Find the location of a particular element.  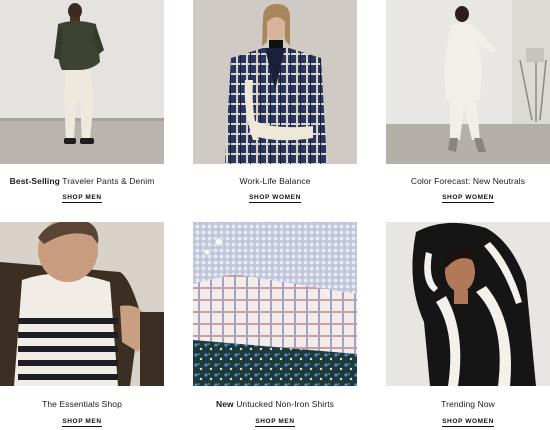

product-card-trending: Trending Now SHOP WOMEN is located at coordinates (468, 324).